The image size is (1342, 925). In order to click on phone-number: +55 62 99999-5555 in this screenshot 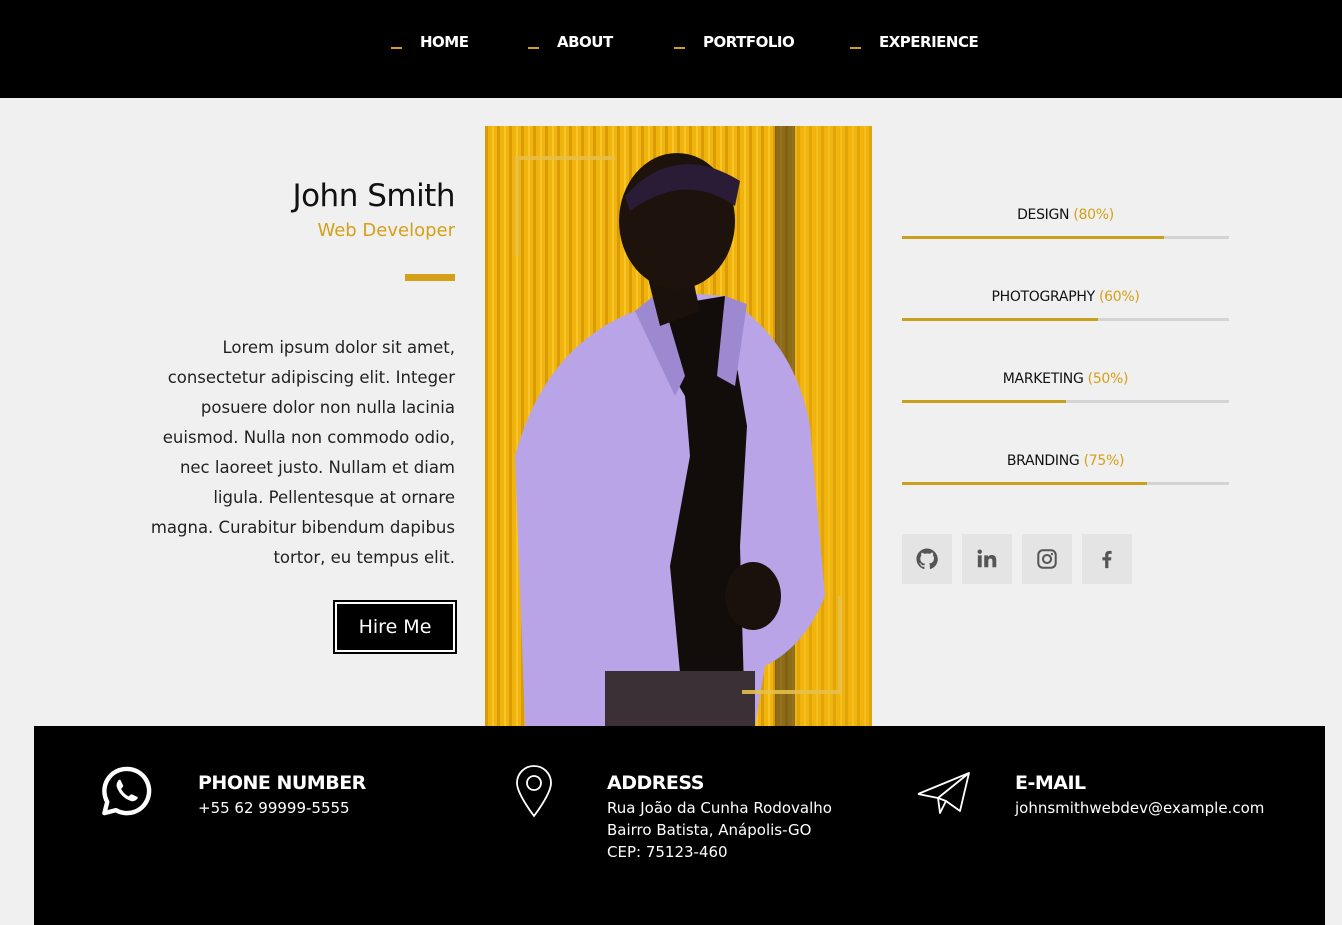, I will do `click(274, 808)`.